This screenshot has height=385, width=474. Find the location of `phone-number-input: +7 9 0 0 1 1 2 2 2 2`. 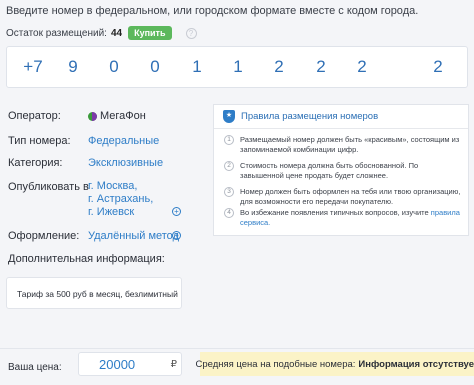

phone-number-input: +7 9 0 0 1 1 2 2 2 2 is located at coordinates (237, 67).